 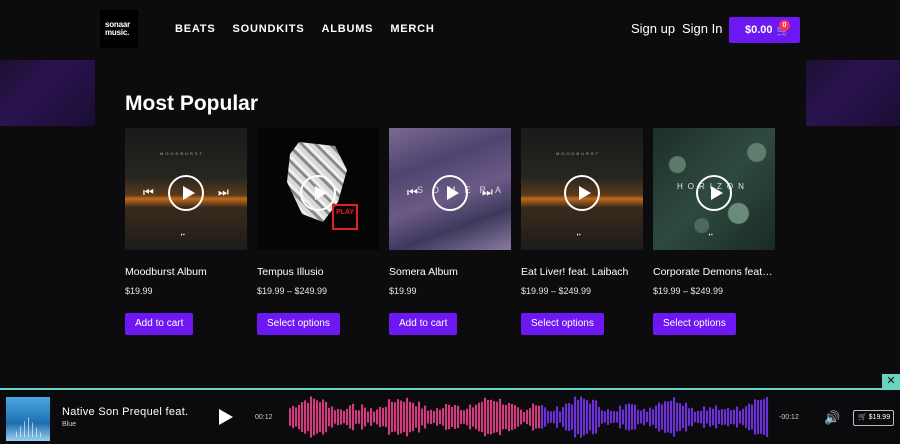 I want to click on nav-item-beats: BEATS, so click(x=195, y=29).